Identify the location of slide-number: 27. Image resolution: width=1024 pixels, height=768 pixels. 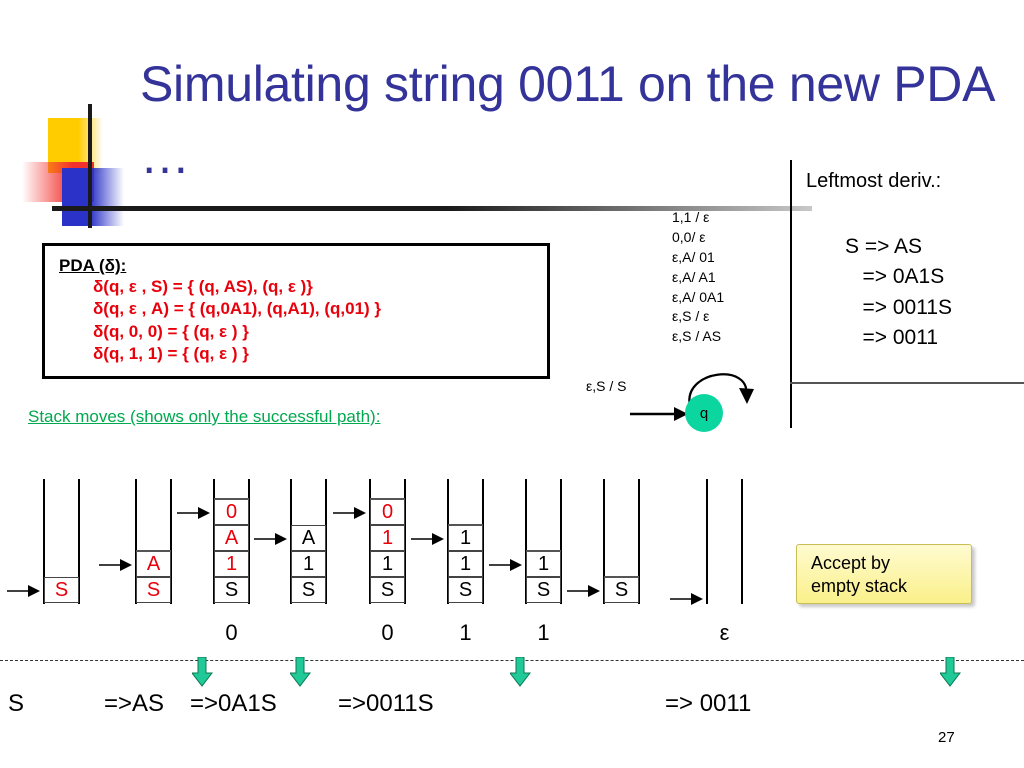
(946, 737).